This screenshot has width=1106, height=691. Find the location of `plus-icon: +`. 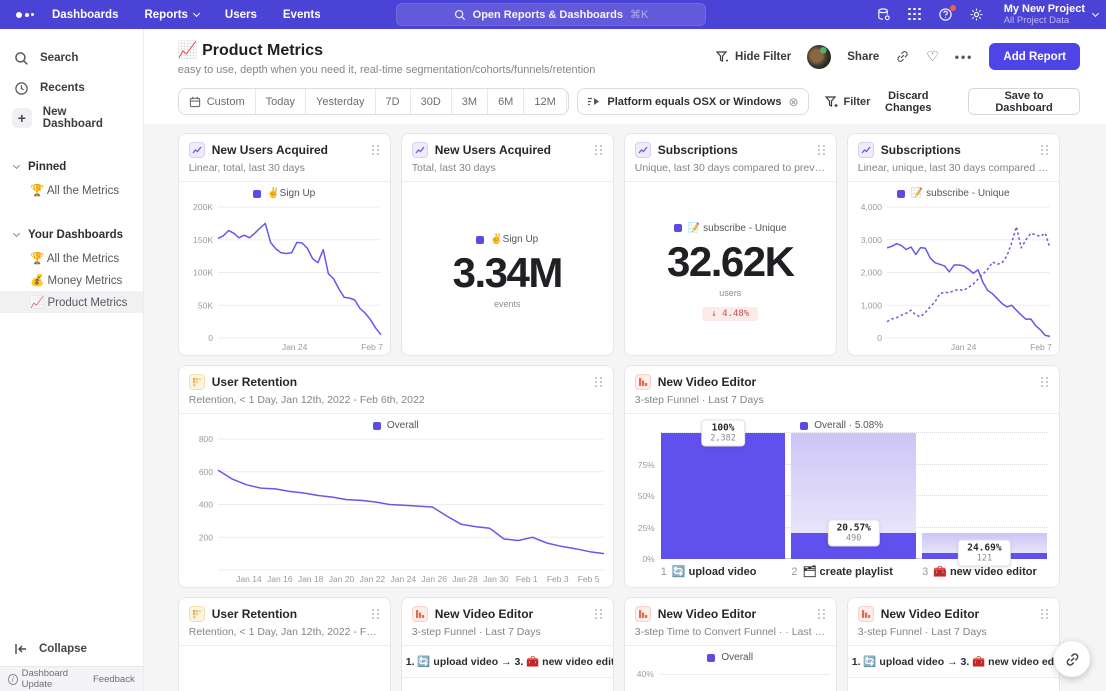

plus-icon: + is located at coordinates (22, 118).